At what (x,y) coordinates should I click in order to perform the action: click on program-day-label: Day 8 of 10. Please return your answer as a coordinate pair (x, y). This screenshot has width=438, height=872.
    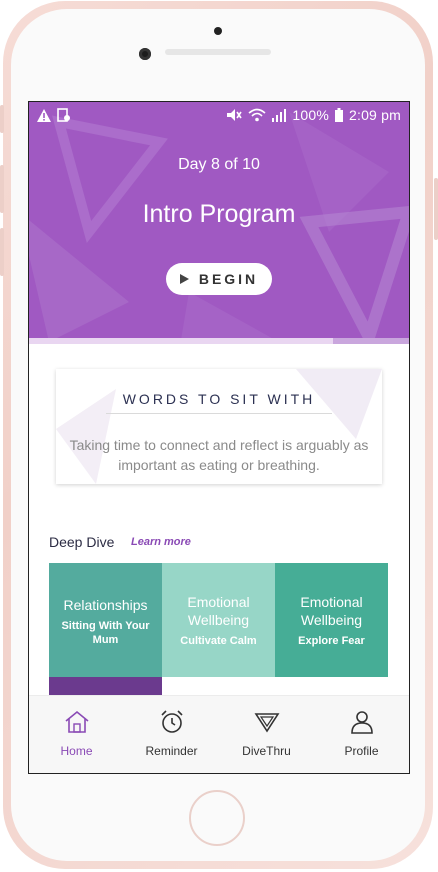
    Looking at the image, I should click on (219, 164).